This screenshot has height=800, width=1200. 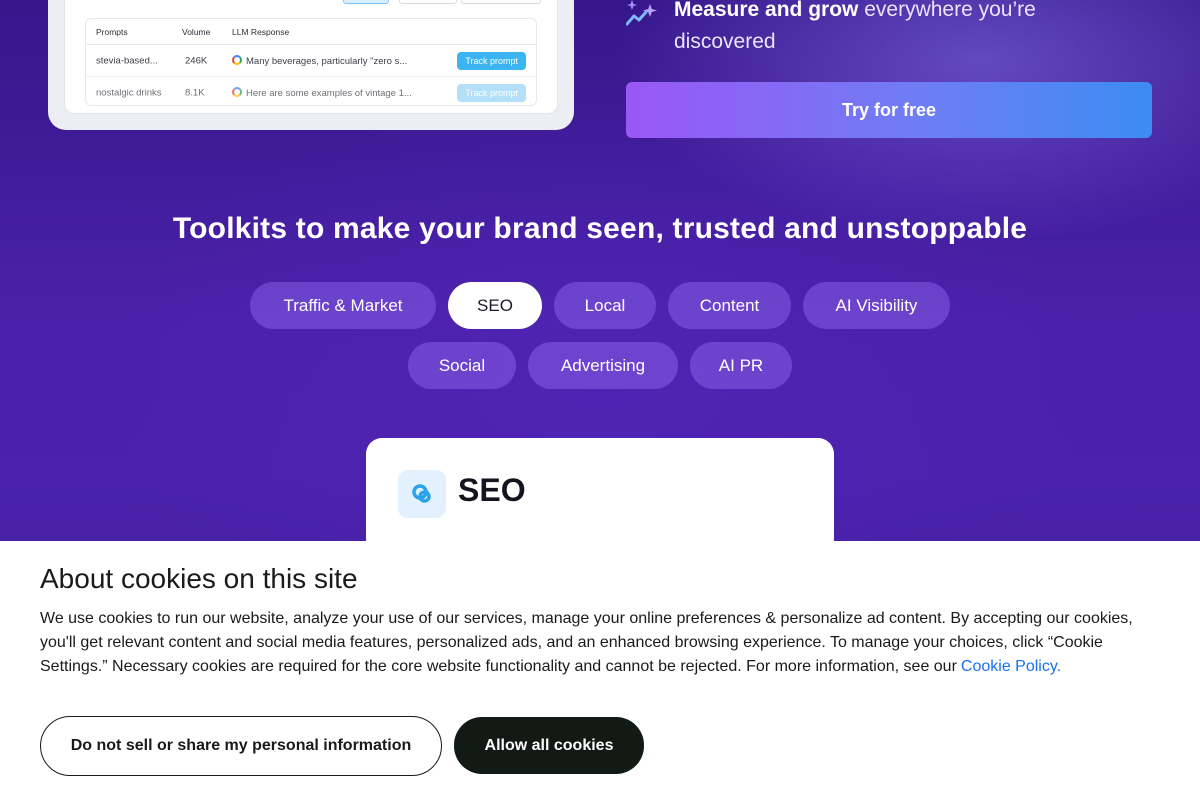 I want to click on row-volume: 8.1K, so click(x=195, y=93).